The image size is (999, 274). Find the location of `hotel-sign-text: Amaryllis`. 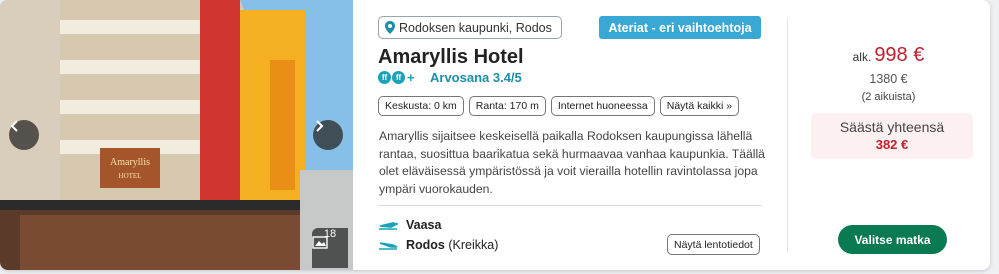

hotel-sign-text: Amaryllis is located at coordinates (130, 162).